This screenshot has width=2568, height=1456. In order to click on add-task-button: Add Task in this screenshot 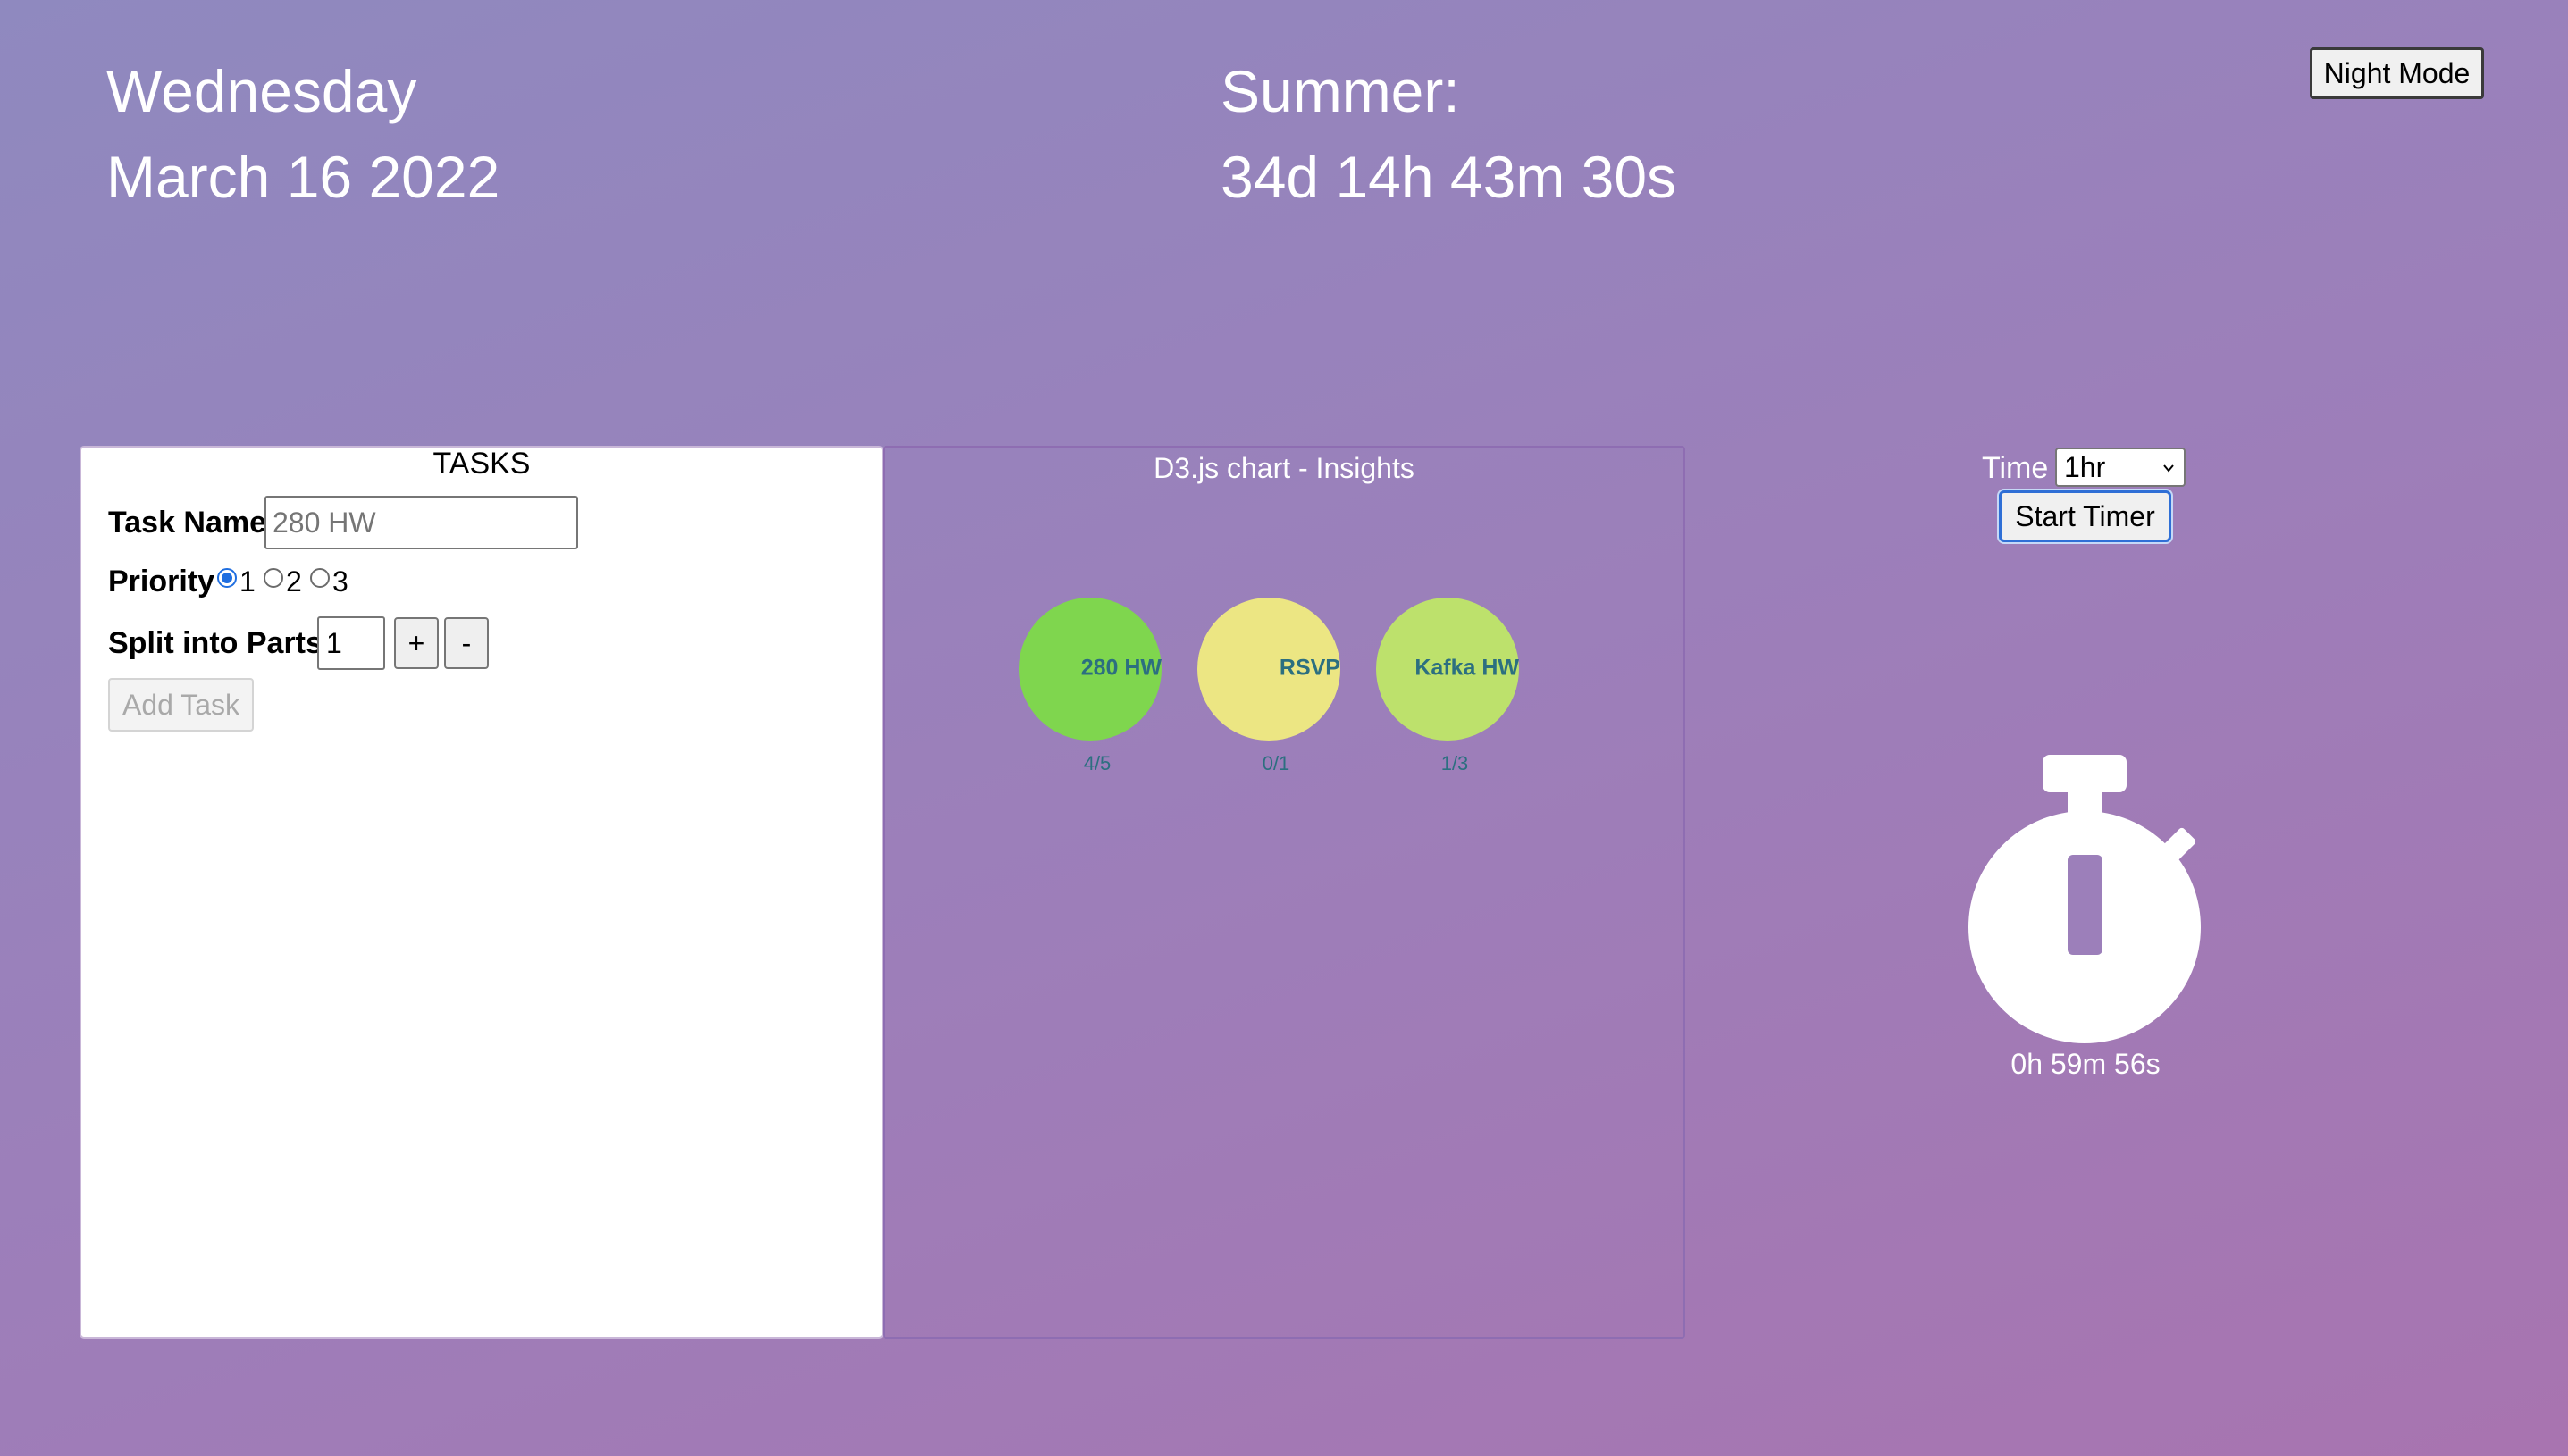, I will do `click(181, 705)`.